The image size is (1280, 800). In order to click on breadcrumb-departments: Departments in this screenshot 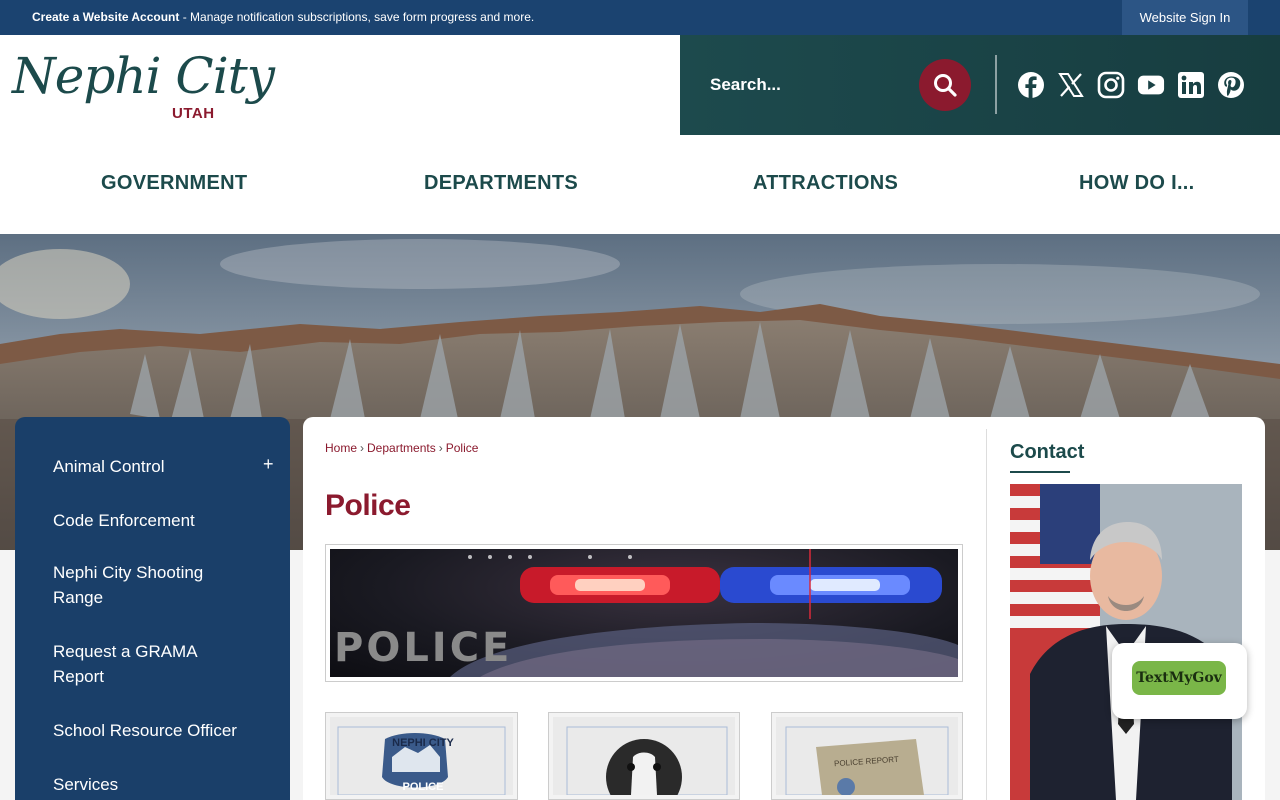, I will do `click(401, 448)`.